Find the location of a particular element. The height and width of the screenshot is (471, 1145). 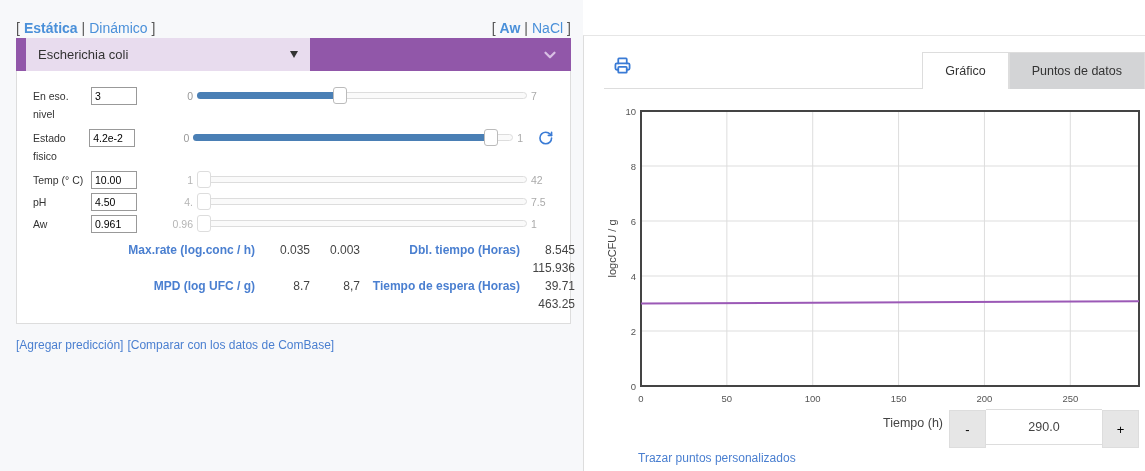

result-value: 115.936 is located at coordinates (553, 268).